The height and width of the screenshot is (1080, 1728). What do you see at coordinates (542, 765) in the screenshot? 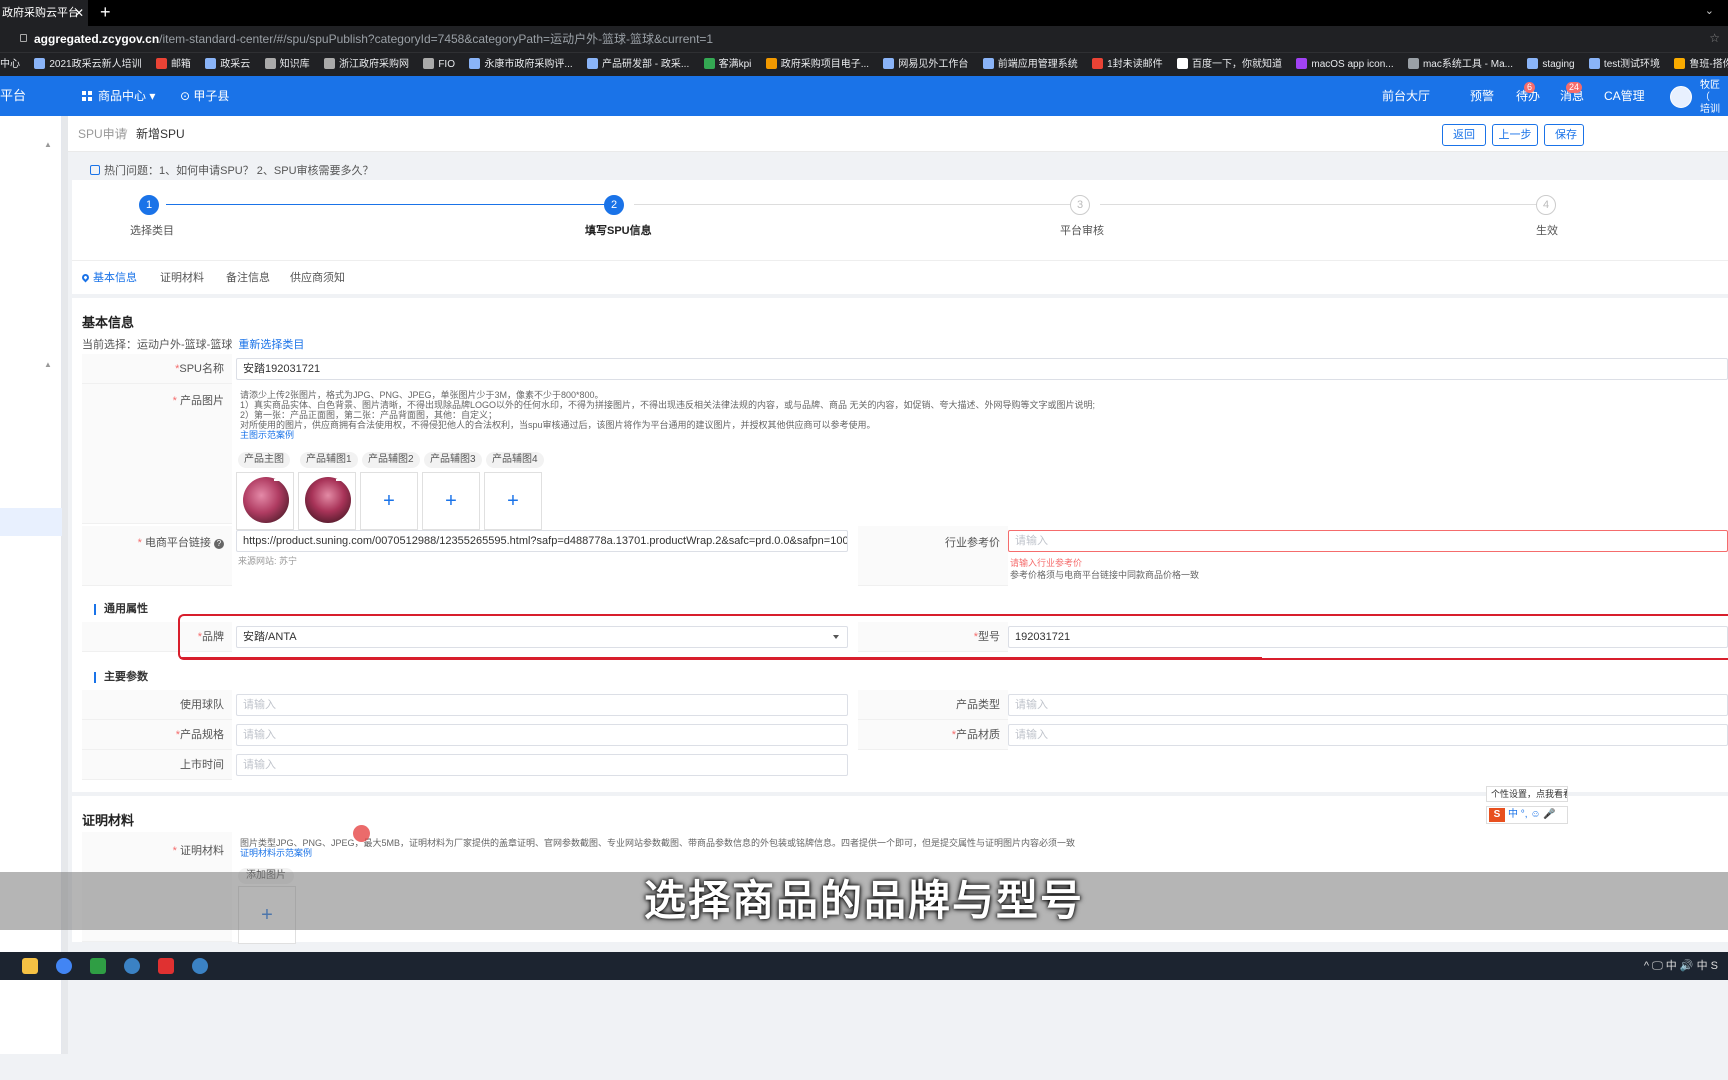
I see `launch-input: 请输入` at bounding box center [542, 765].